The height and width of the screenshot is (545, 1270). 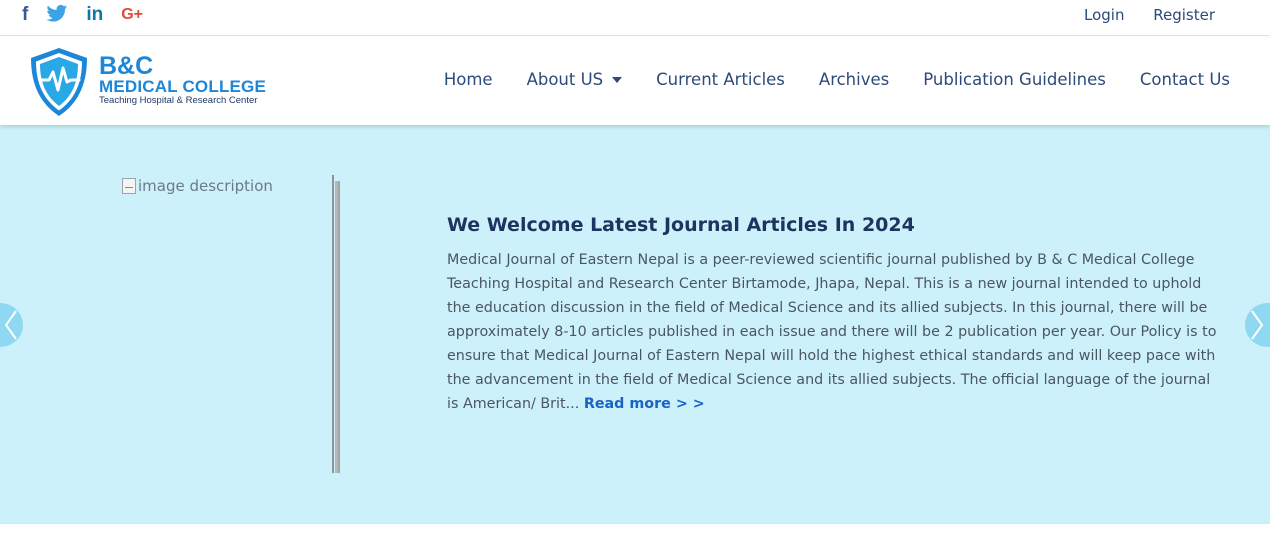 What do you see at coordinates (57, 15) in the screenshot?
I see `twitter-icon` at bounding box center [57, 15].